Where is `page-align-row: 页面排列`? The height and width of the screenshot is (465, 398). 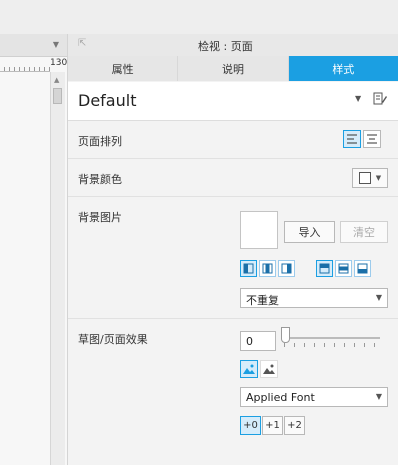
page-align-row: 页面排列 is located at coordinates (233, 140).